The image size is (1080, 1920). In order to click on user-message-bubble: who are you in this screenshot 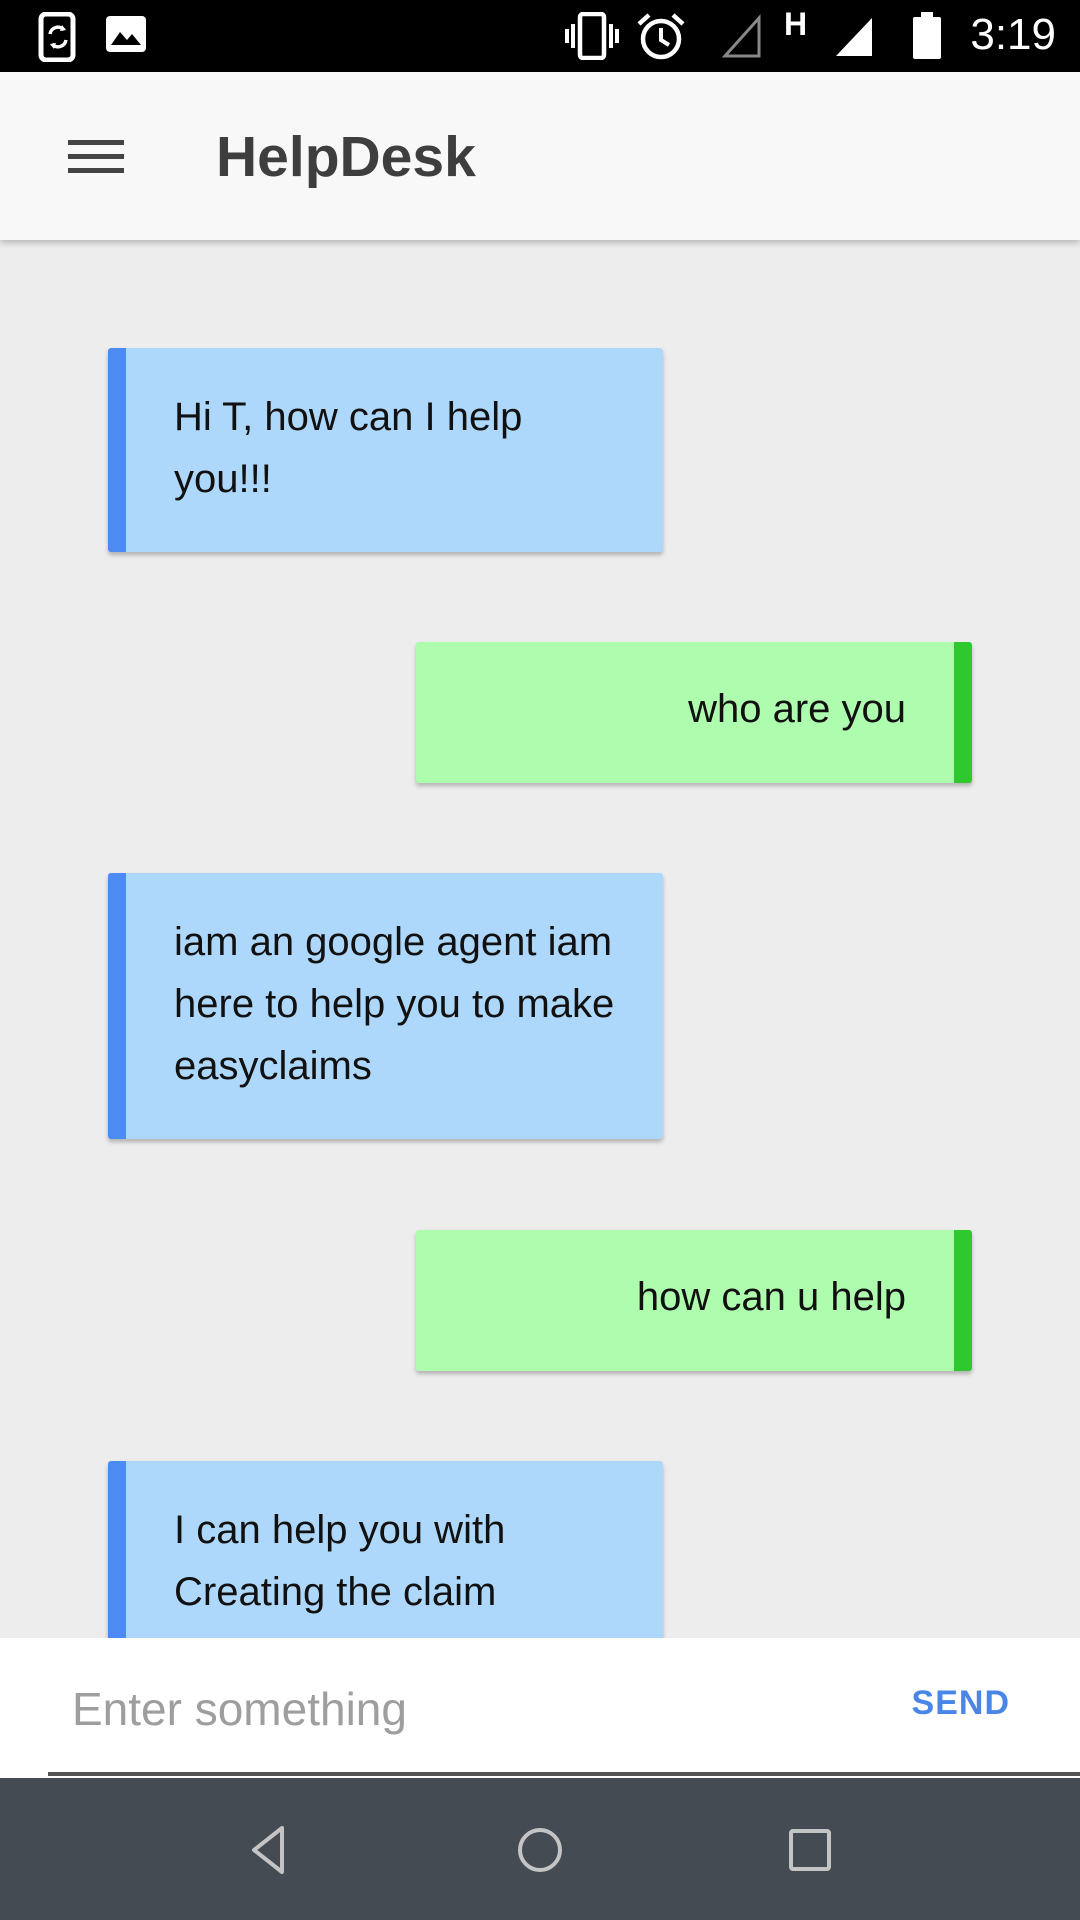, I will do `click(694, 712)`.